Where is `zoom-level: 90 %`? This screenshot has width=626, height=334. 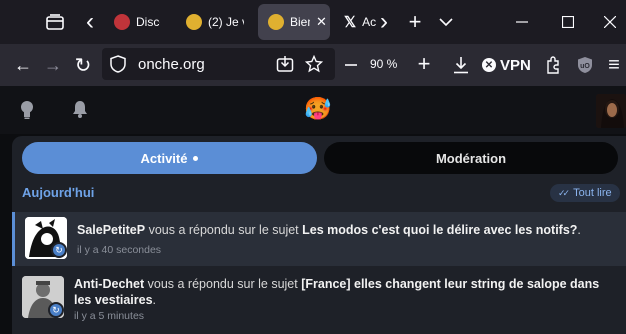
zoom-level: 90 % is located at coordinates (383, 64).